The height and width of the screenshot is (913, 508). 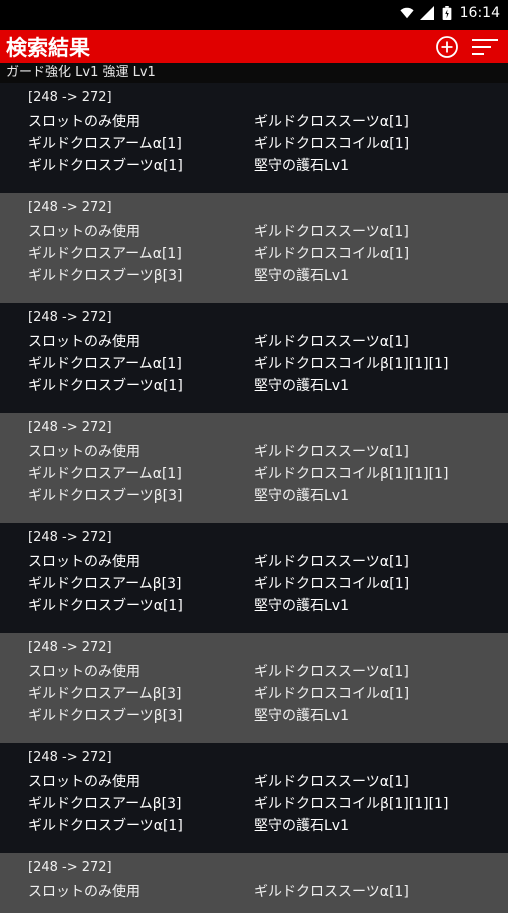 I want to click on status-time: 16:14, so click(x=479, y=13).